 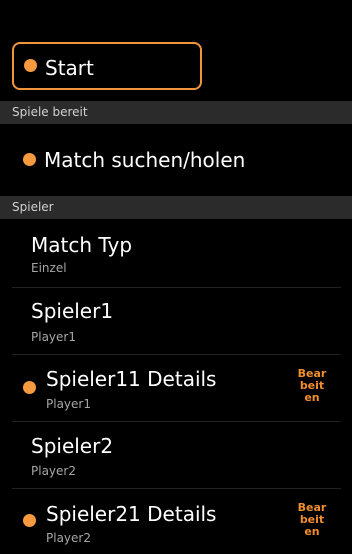 I want to click on player1-title: Spieler1, so click(x=72, y=311).